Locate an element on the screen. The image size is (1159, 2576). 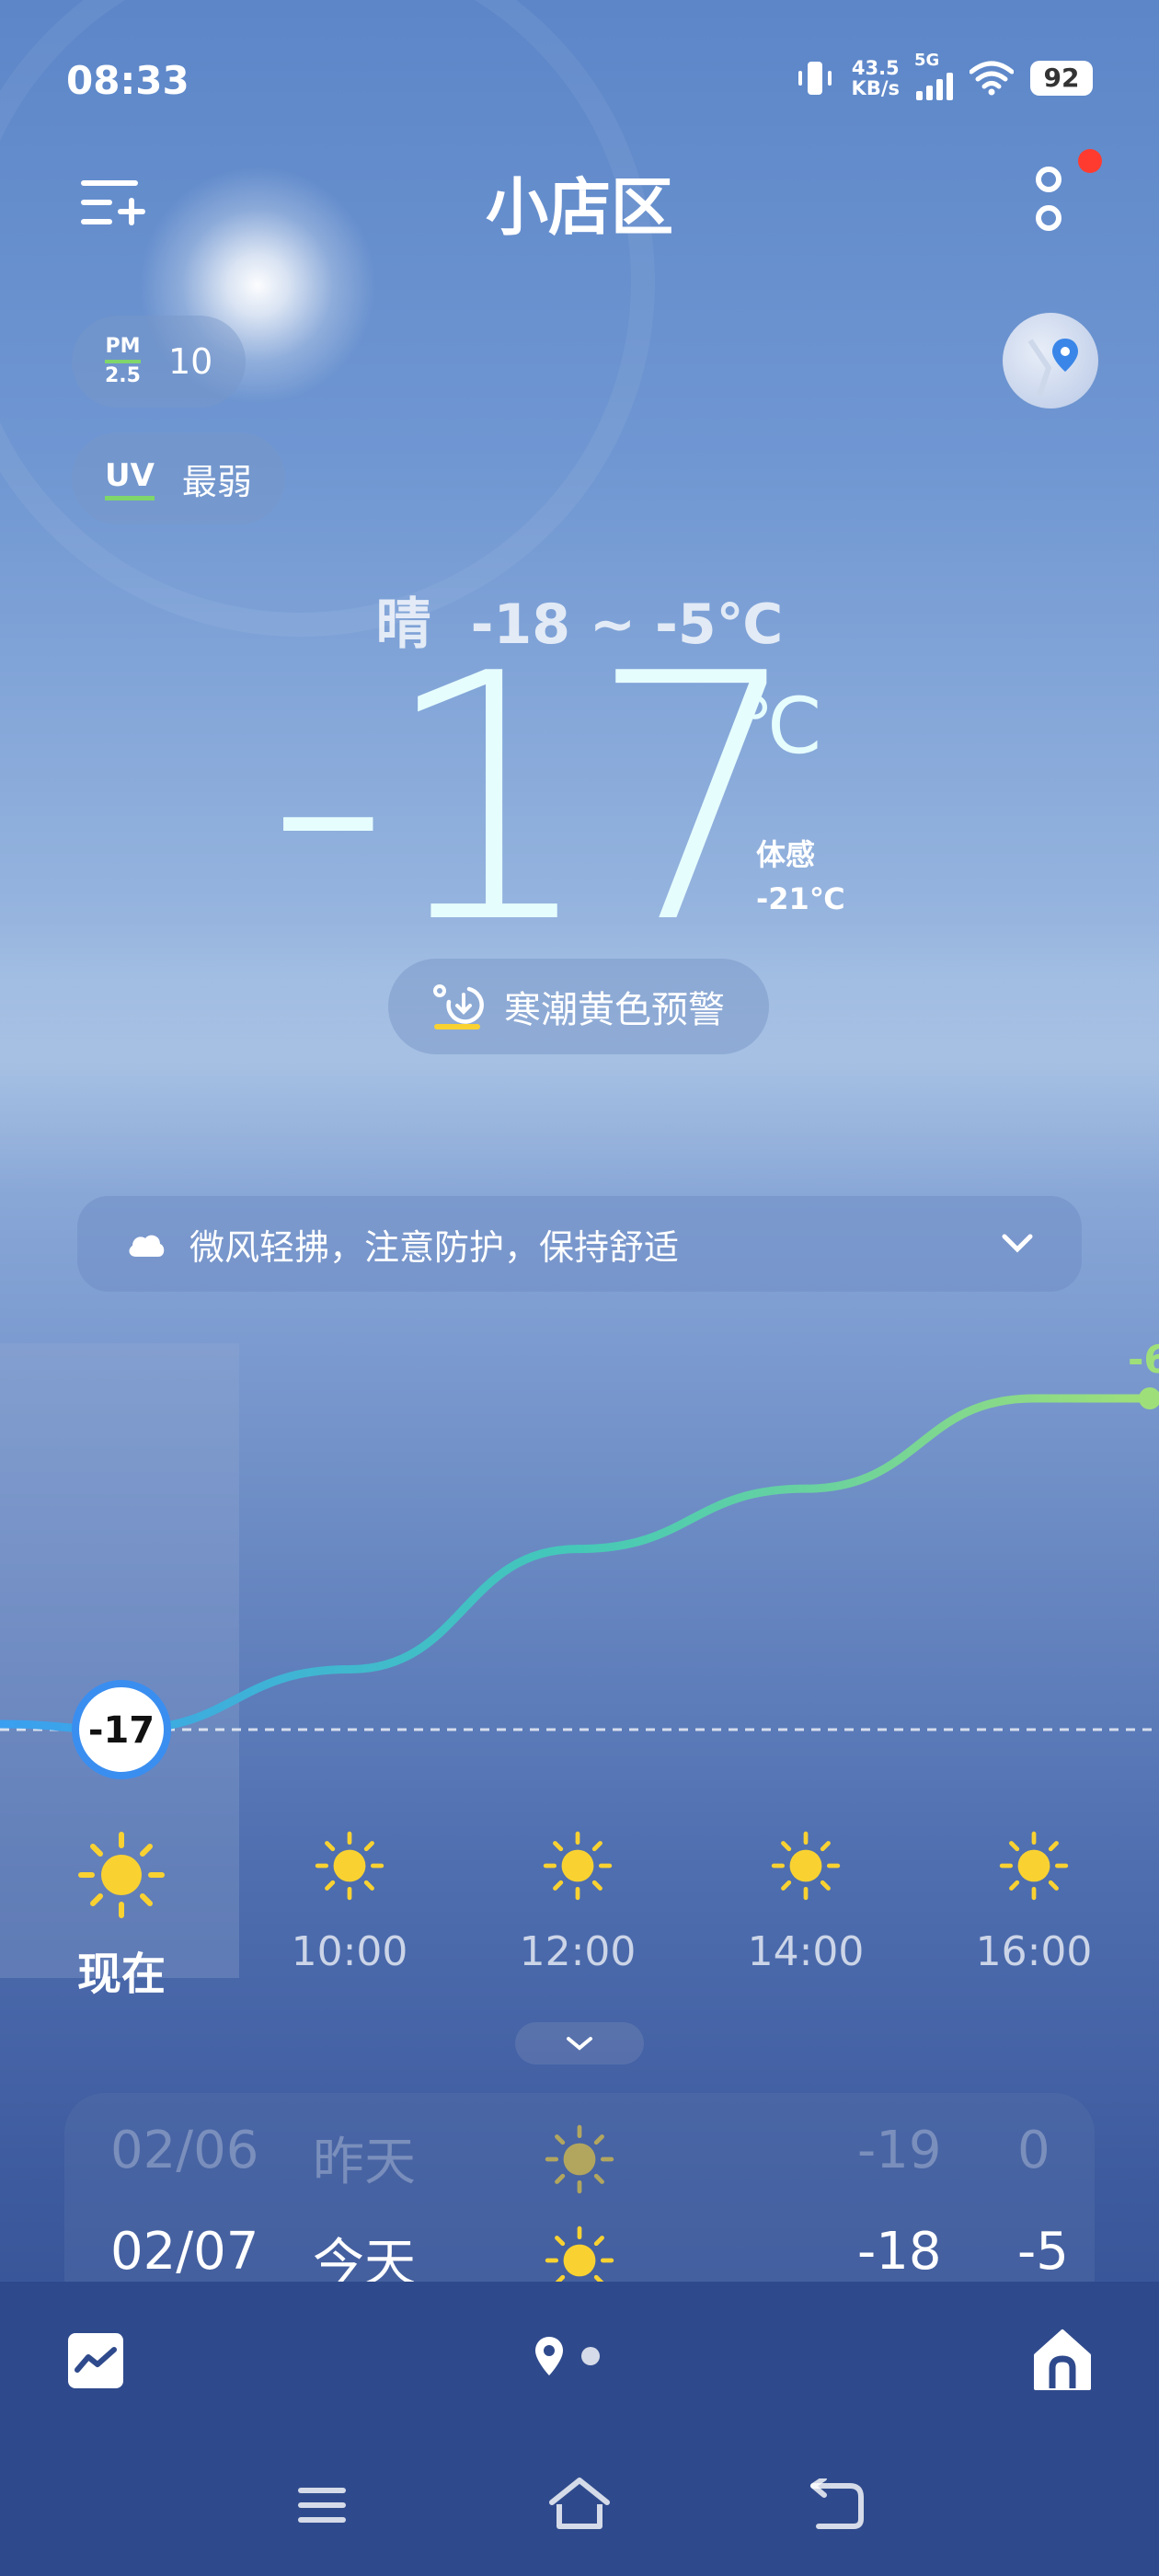
uv-label: UV is located at coordinates (130, 478).